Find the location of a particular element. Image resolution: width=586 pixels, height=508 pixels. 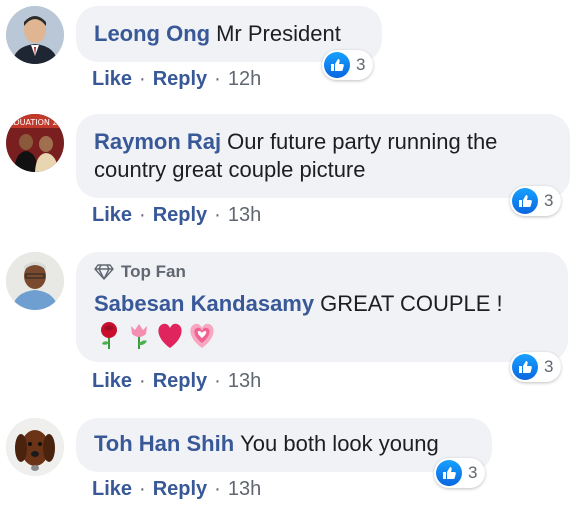

comment-actions: Like · Reply · 12h is located at coordinates (176, 79).